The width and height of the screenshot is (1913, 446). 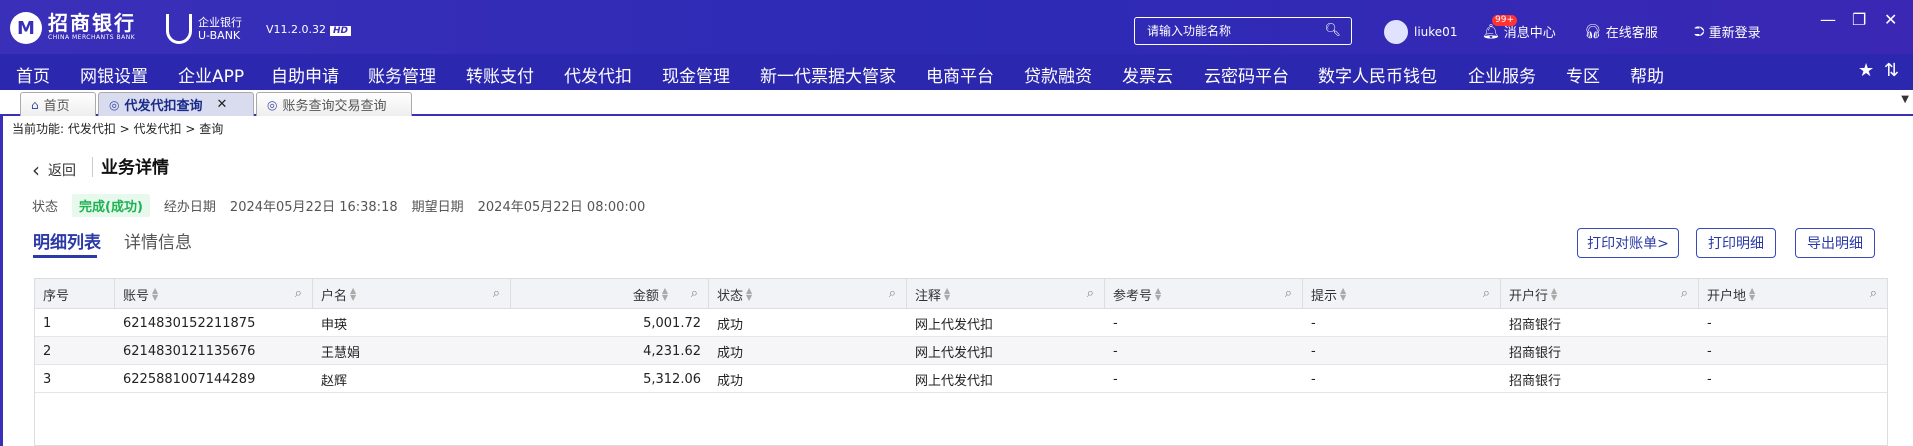 I want to click on bank-logo: M 招商银行 CHINA MERCHANTS BANK, so click(x=73, y=28).